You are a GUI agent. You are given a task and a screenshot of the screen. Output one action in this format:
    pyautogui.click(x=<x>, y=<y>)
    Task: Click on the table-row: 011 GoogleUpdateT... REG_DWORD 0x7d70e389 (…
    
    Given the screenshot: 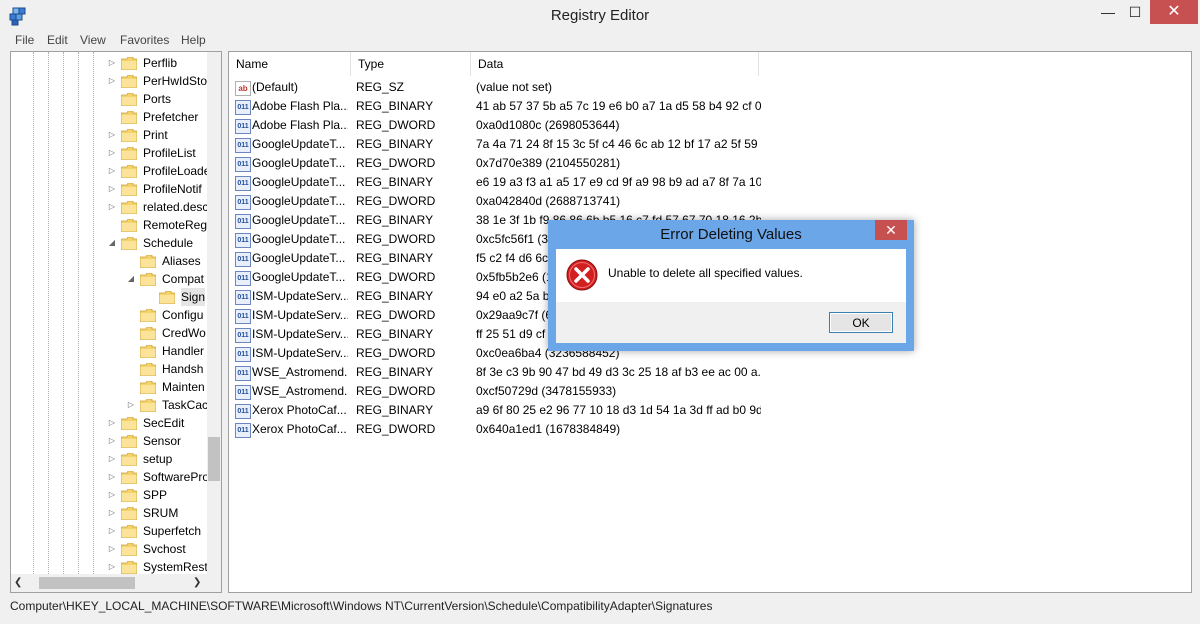 What is the action you would take?
    pyautogui.click(x=709, y=163)
    